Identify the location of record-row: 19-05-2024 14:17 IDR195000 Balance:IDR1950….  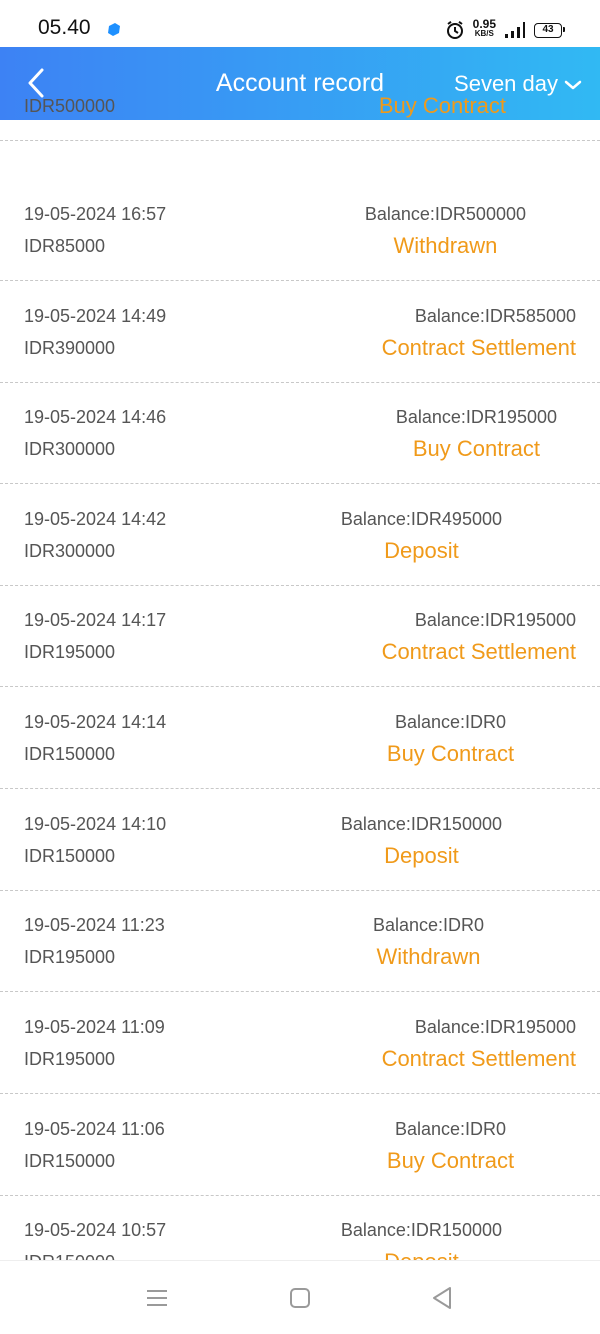
(300, 636).